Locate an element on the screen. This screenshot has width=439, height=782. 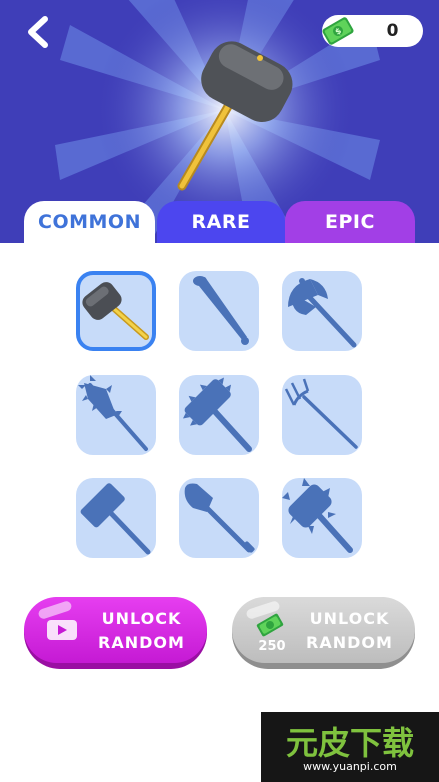
unlock-random-video-button: UNLOCK RANDOM is located at coordinates (115, 633).